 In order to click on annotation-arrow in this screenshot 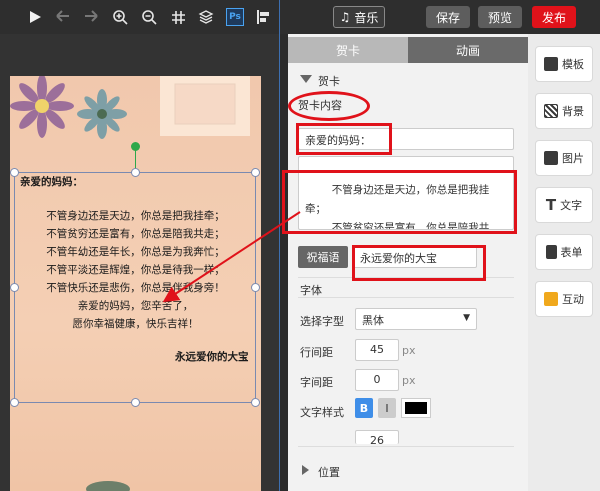, I will do `click(231, 257)`.